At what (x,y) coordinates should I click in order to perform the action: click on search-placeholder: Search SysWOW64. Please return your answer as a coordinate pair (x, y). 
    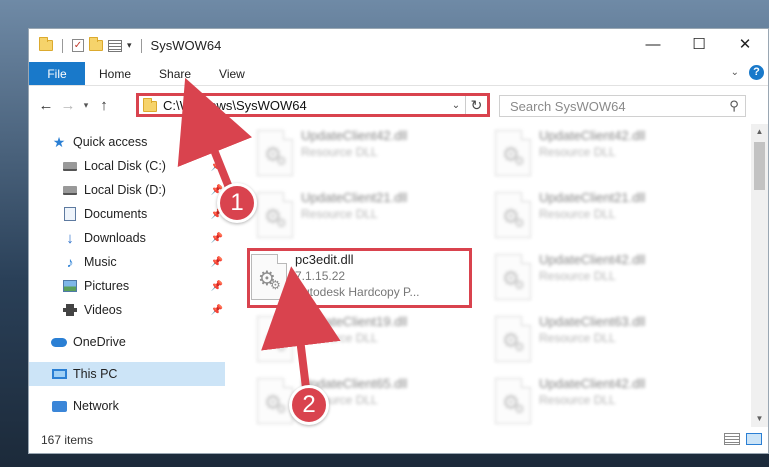
    Looking at the image, I should click on (568, 106).